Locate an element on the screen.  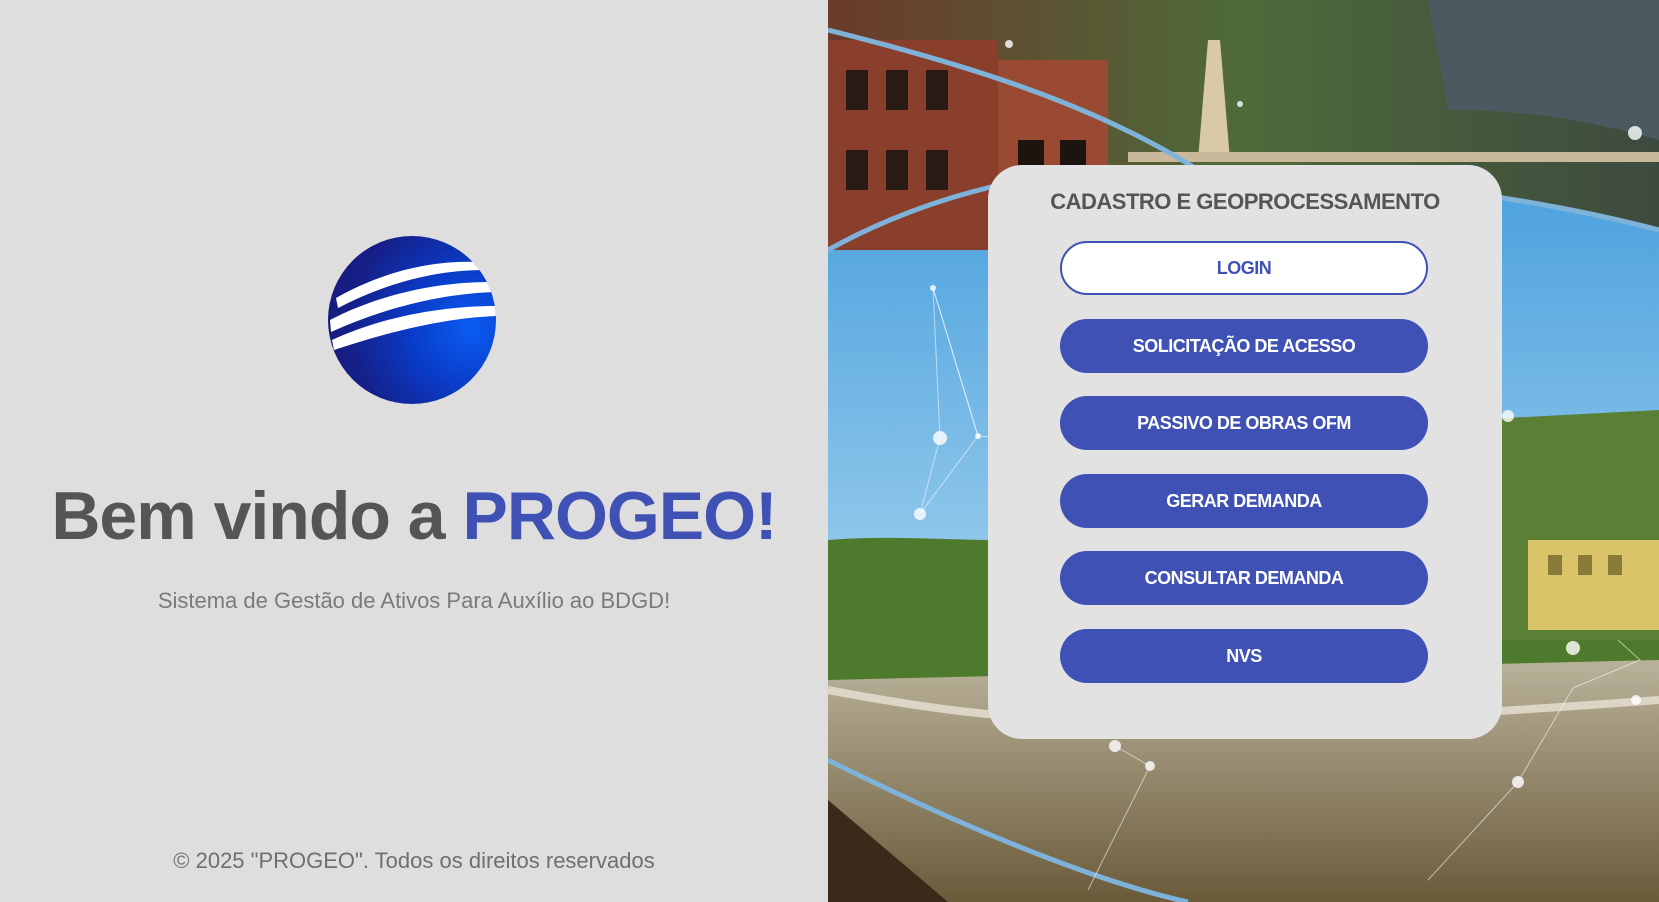
consult-demand-button: CONSULTAR DEMANDA is located at coordinates (1244, 578).